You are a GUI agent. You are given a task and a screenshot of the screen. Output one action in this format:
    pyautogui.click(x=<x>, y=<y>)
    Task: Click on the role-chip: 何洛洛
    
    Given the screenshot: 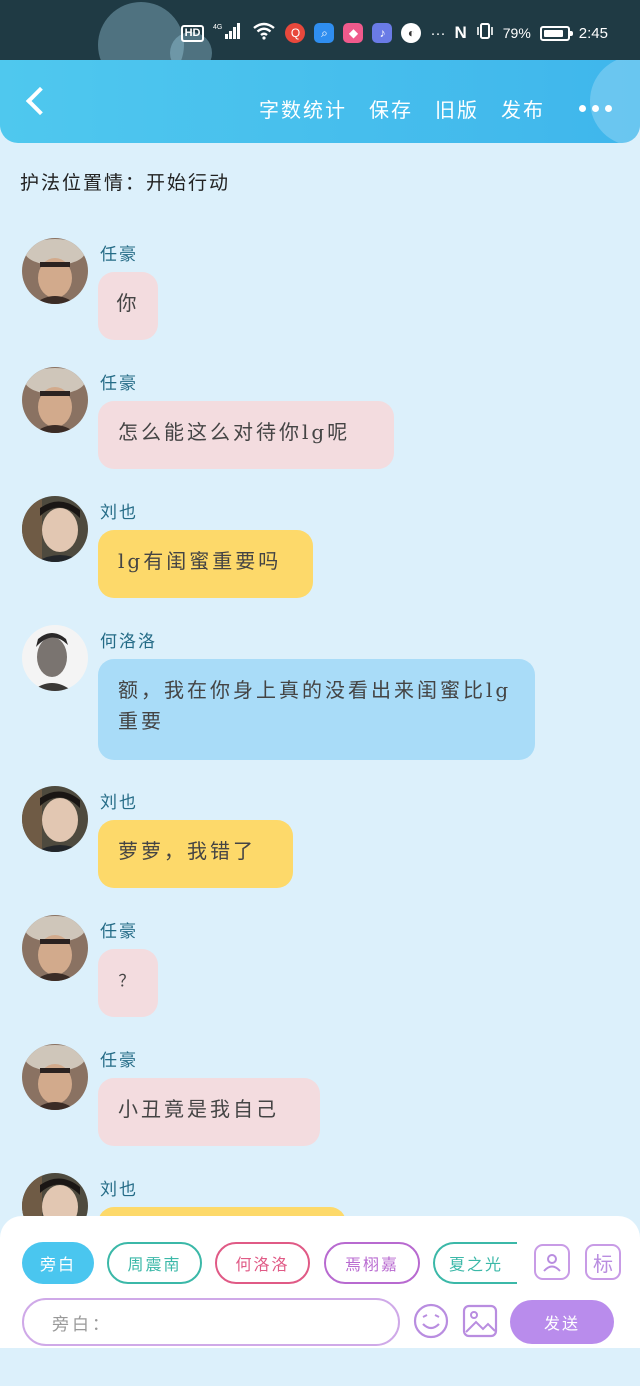 What is the action you would take?
    pyautogui.click(x=262, y=1263)
    